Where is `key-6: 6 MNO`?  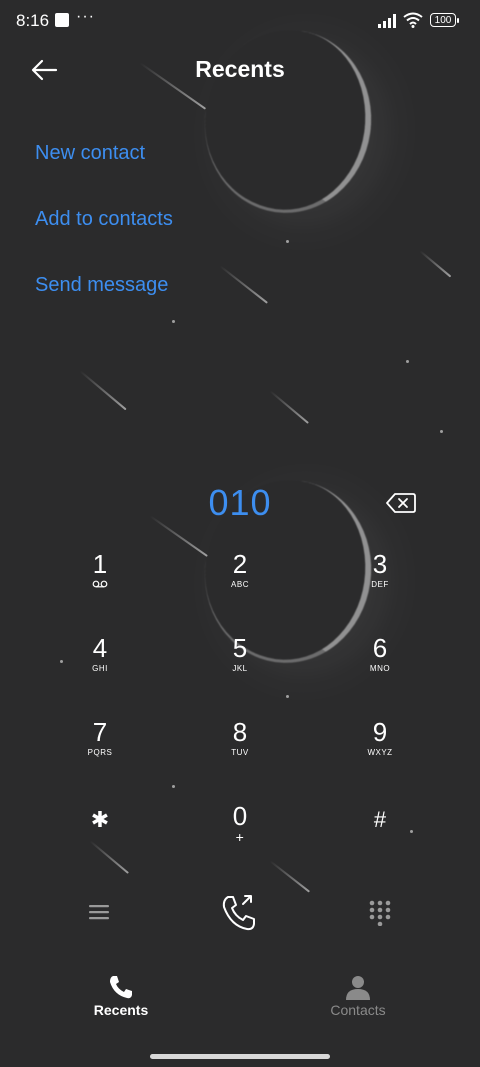
key-6: 6 MNO is located at coordinates (380, 672).